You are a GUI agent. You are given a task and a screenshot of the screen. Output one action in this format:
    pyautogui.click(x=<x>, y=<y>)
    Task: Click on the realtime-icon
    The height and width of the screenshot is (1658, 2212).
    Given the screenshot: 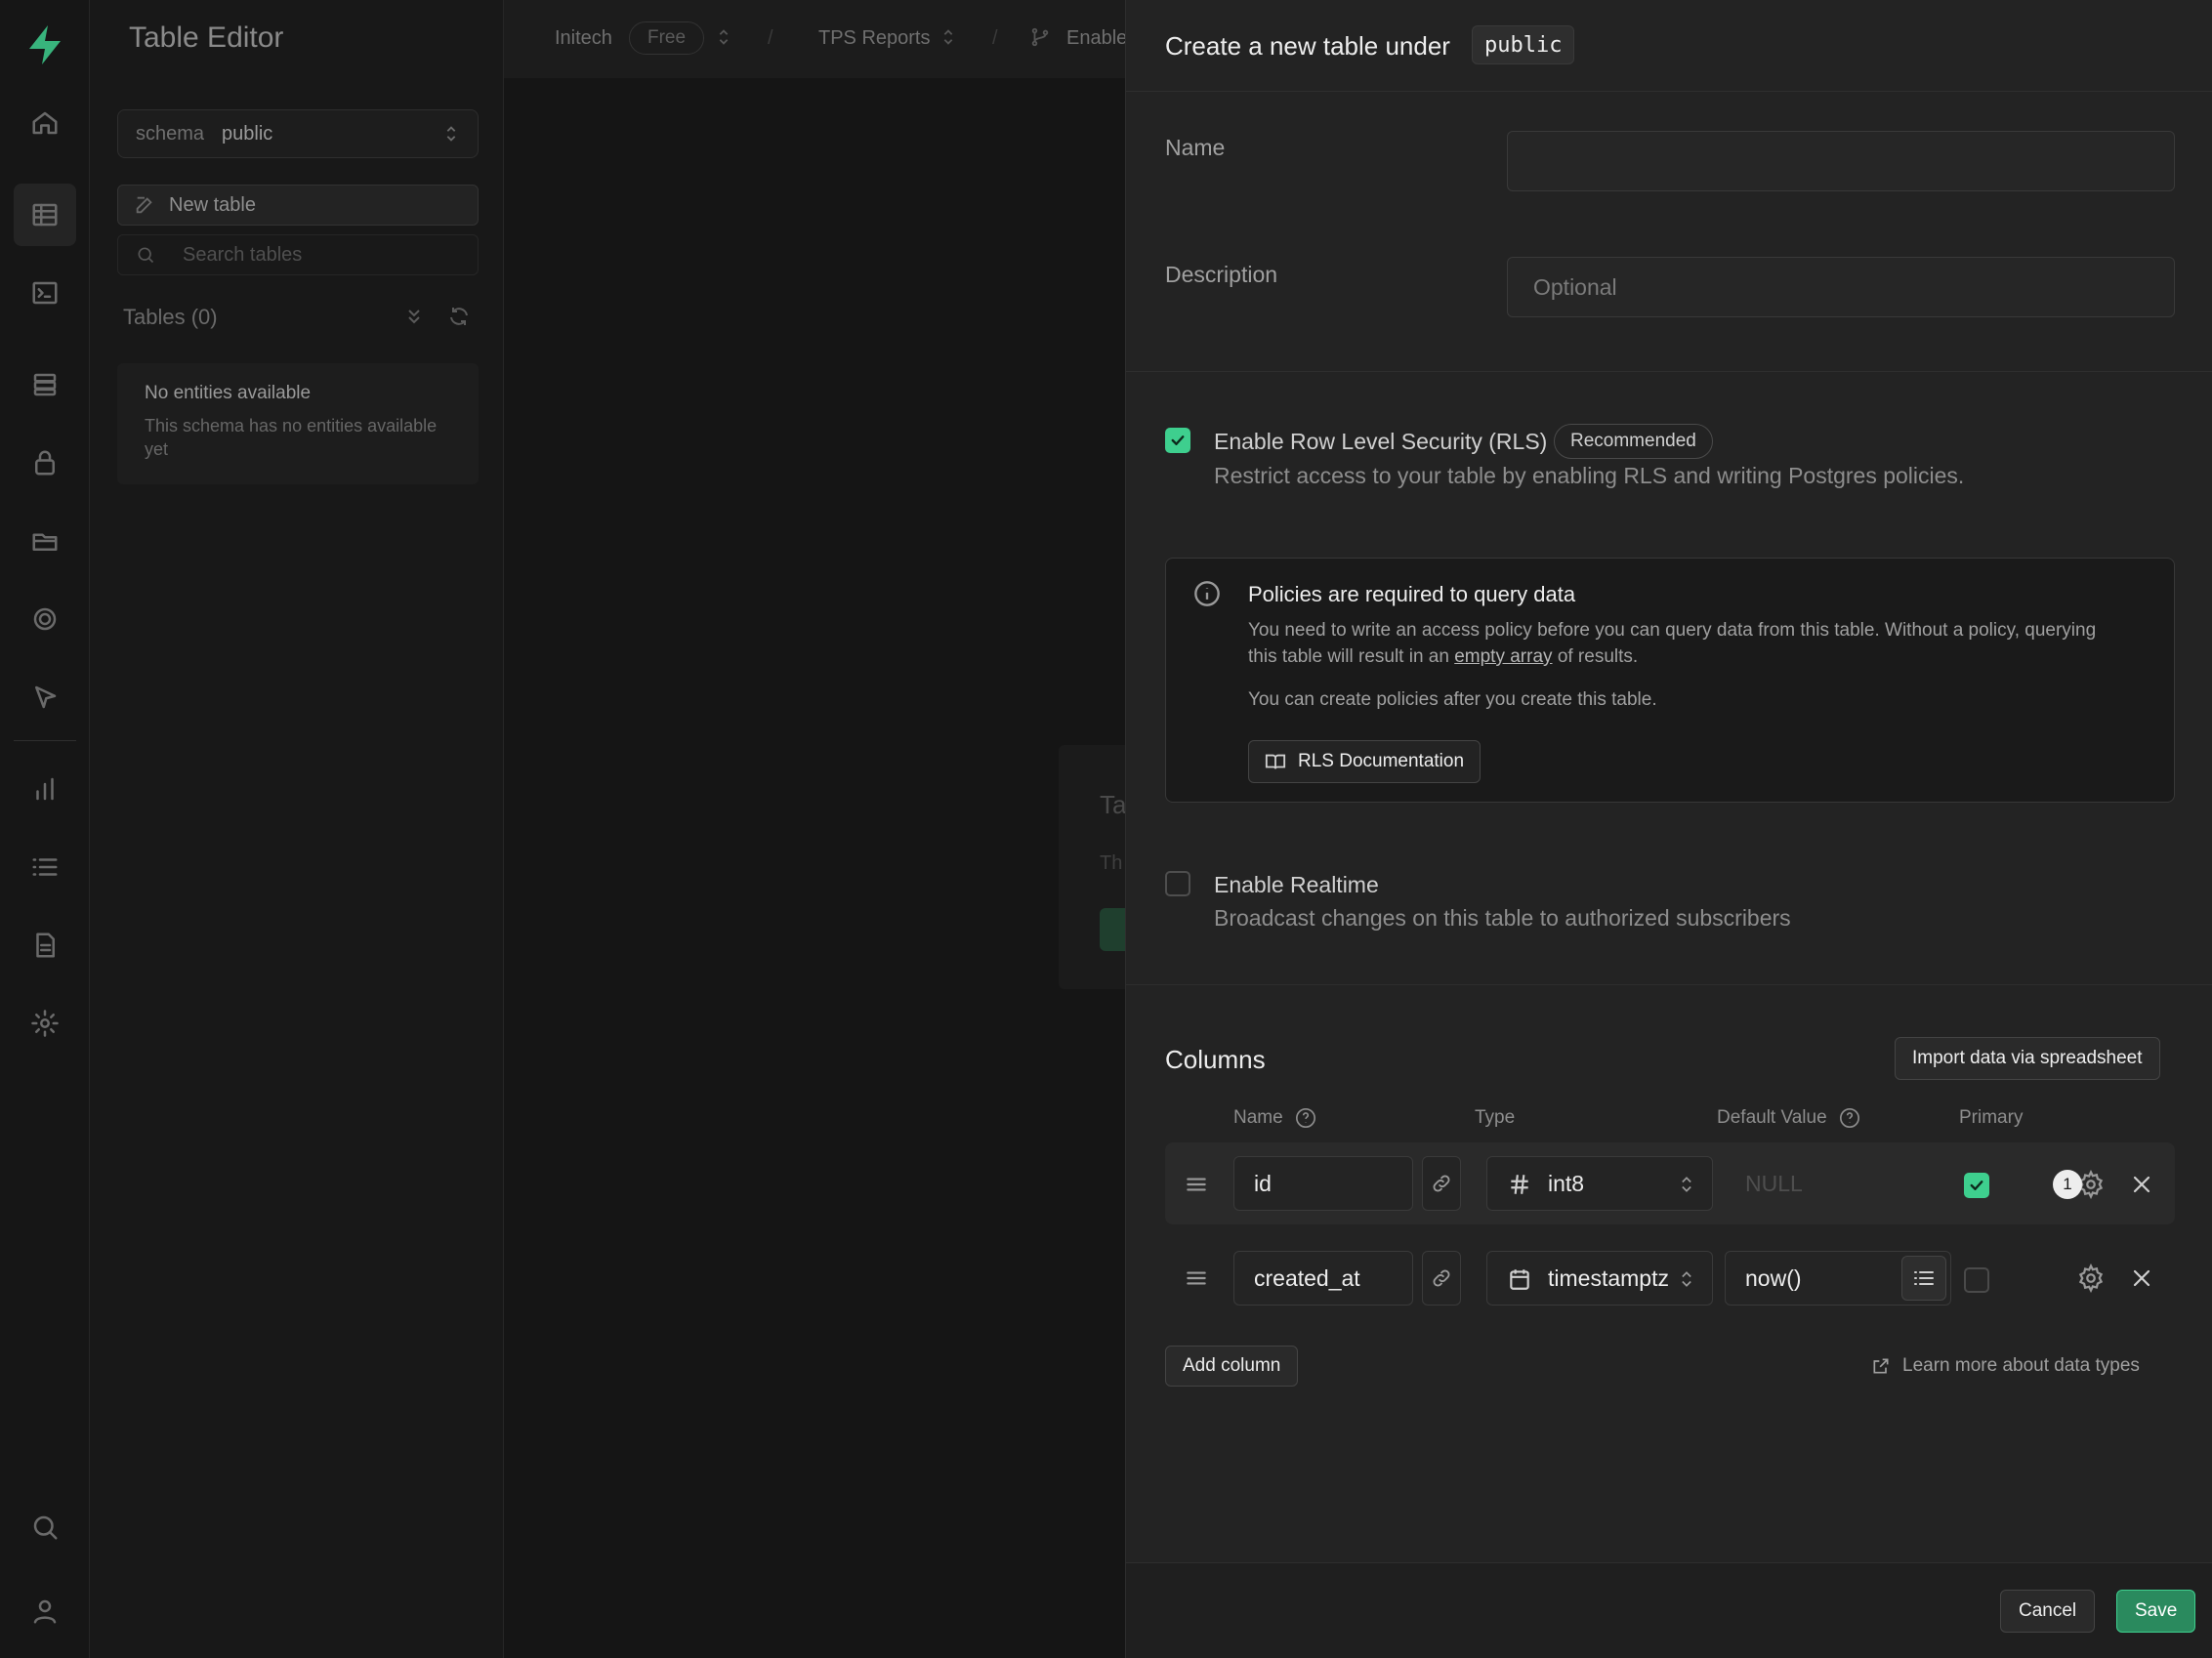 What is the action you would take?
    pyautogui.click(x=45, y=619)
    